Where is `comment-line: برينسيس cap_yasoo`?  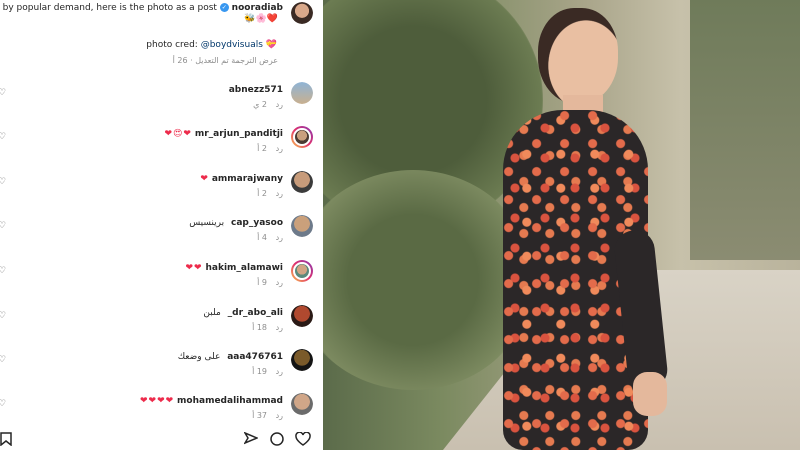
comment-line: برينسيس cap_yasoo is located at coordinates (236, 223).